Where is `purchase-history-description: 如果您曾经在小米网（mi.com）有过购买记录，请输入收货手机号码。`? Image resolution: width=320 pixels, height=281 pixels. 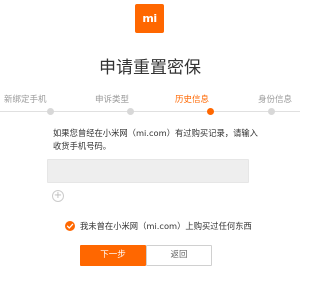
purchase-history-description: 如果您曾经在小米网（mi.com）有过购买记录，请输入收货手机号码。 is located at coordinates (155, 139).